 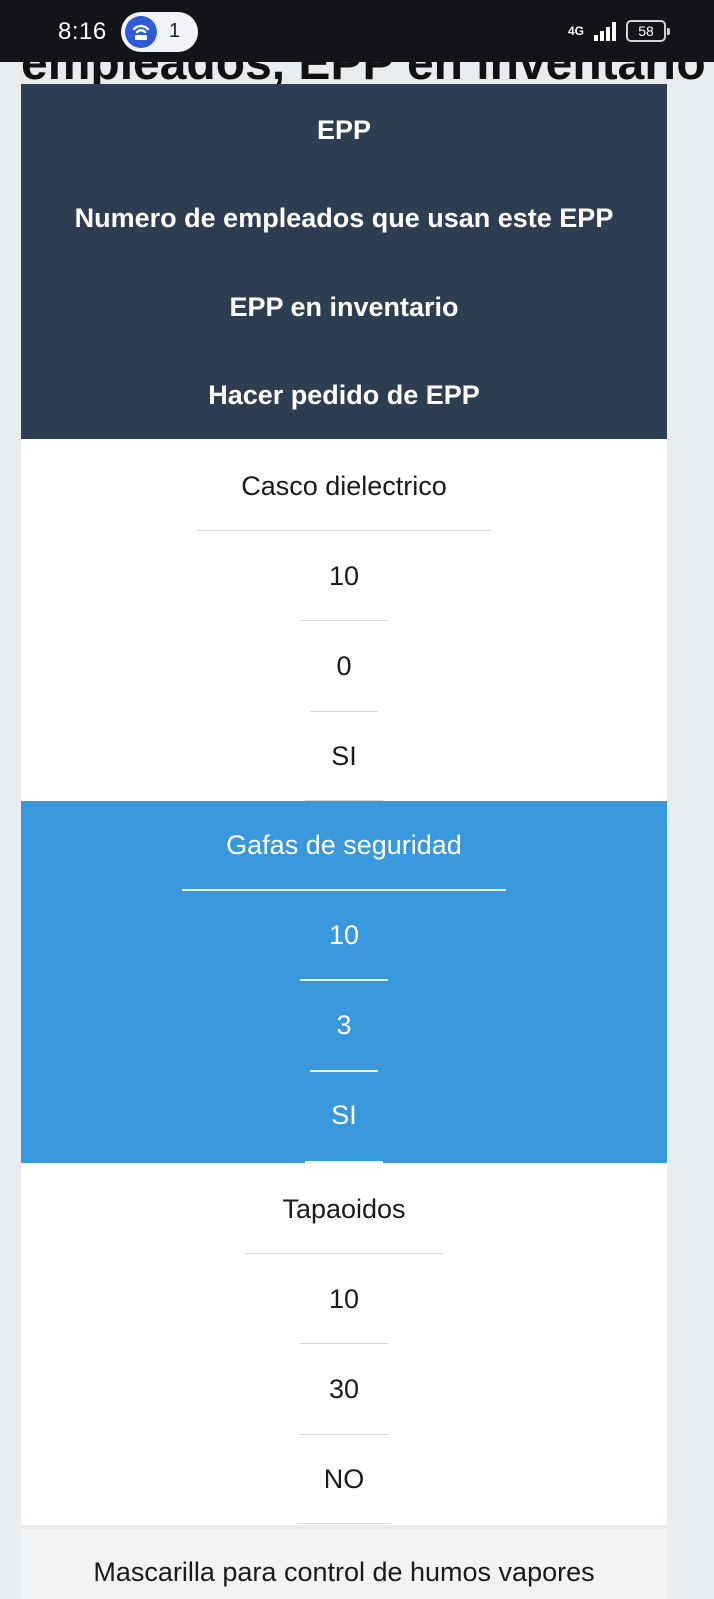 What do you see at coordinates (344, 1479) in the screenshot?
I see `cell-pedido: NO` at bounding box center [344, 1479].